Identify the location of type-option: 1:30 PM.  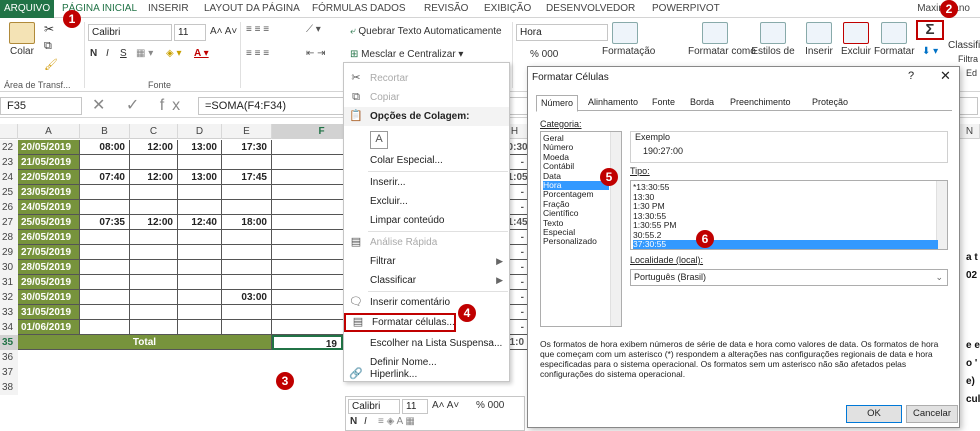
(785, 206).